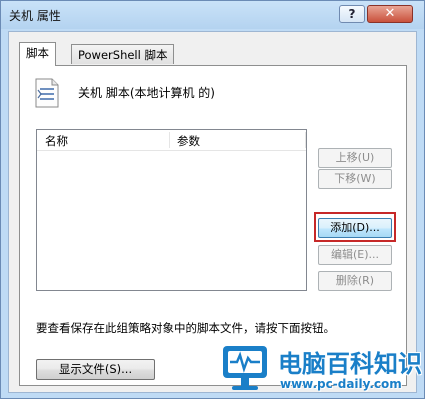  Describe the element at coordinates (212, 15) in the screenshot. I see `title-bar: 关机 属性 ? ✕` at that location.